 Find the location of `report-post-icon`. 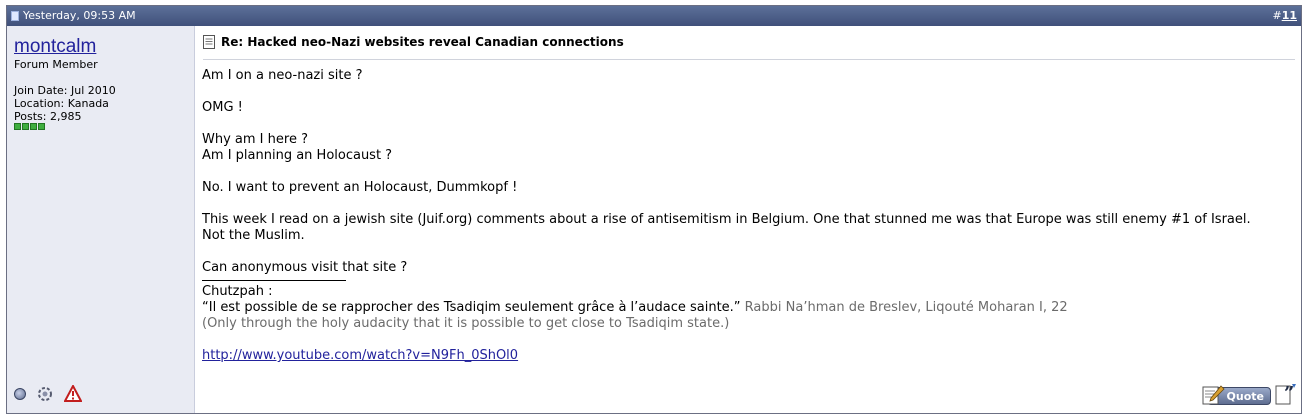

report-post-icon is located at coordinates (73, 394).